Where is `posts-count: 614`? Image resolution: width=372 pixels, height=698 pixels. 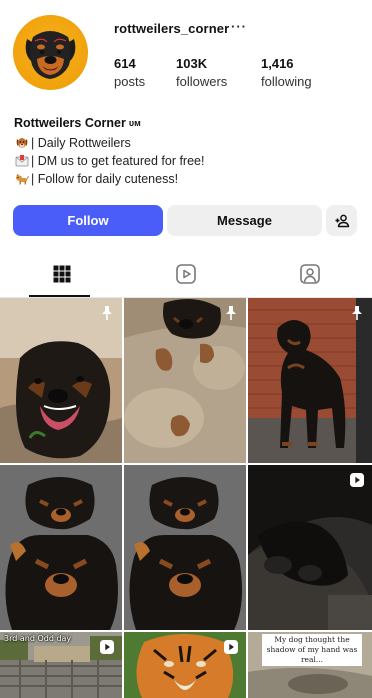 posts-count: 614 is located at coordinates (125, 63).